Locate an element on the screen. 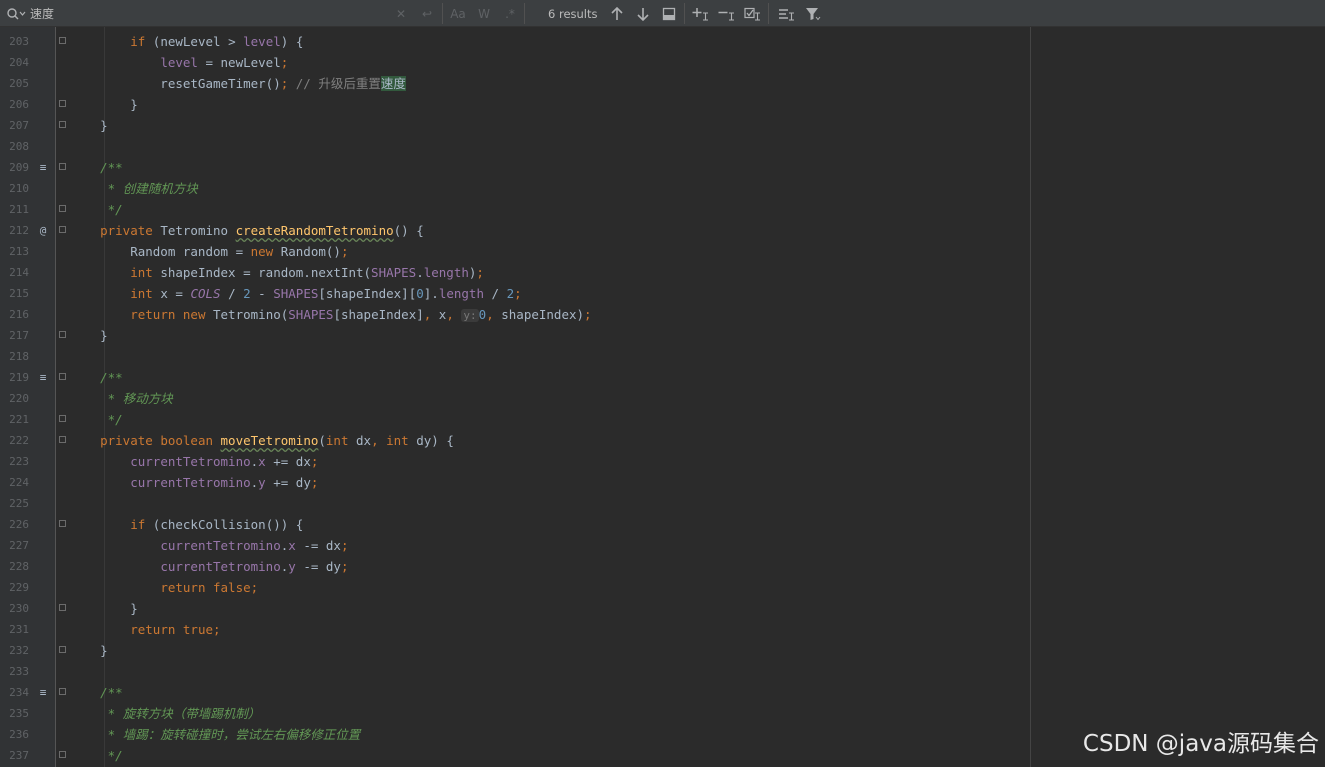 The width and height of the screenshot is (1325, 767). filter-search-icon is located at coordinates (669, 13).